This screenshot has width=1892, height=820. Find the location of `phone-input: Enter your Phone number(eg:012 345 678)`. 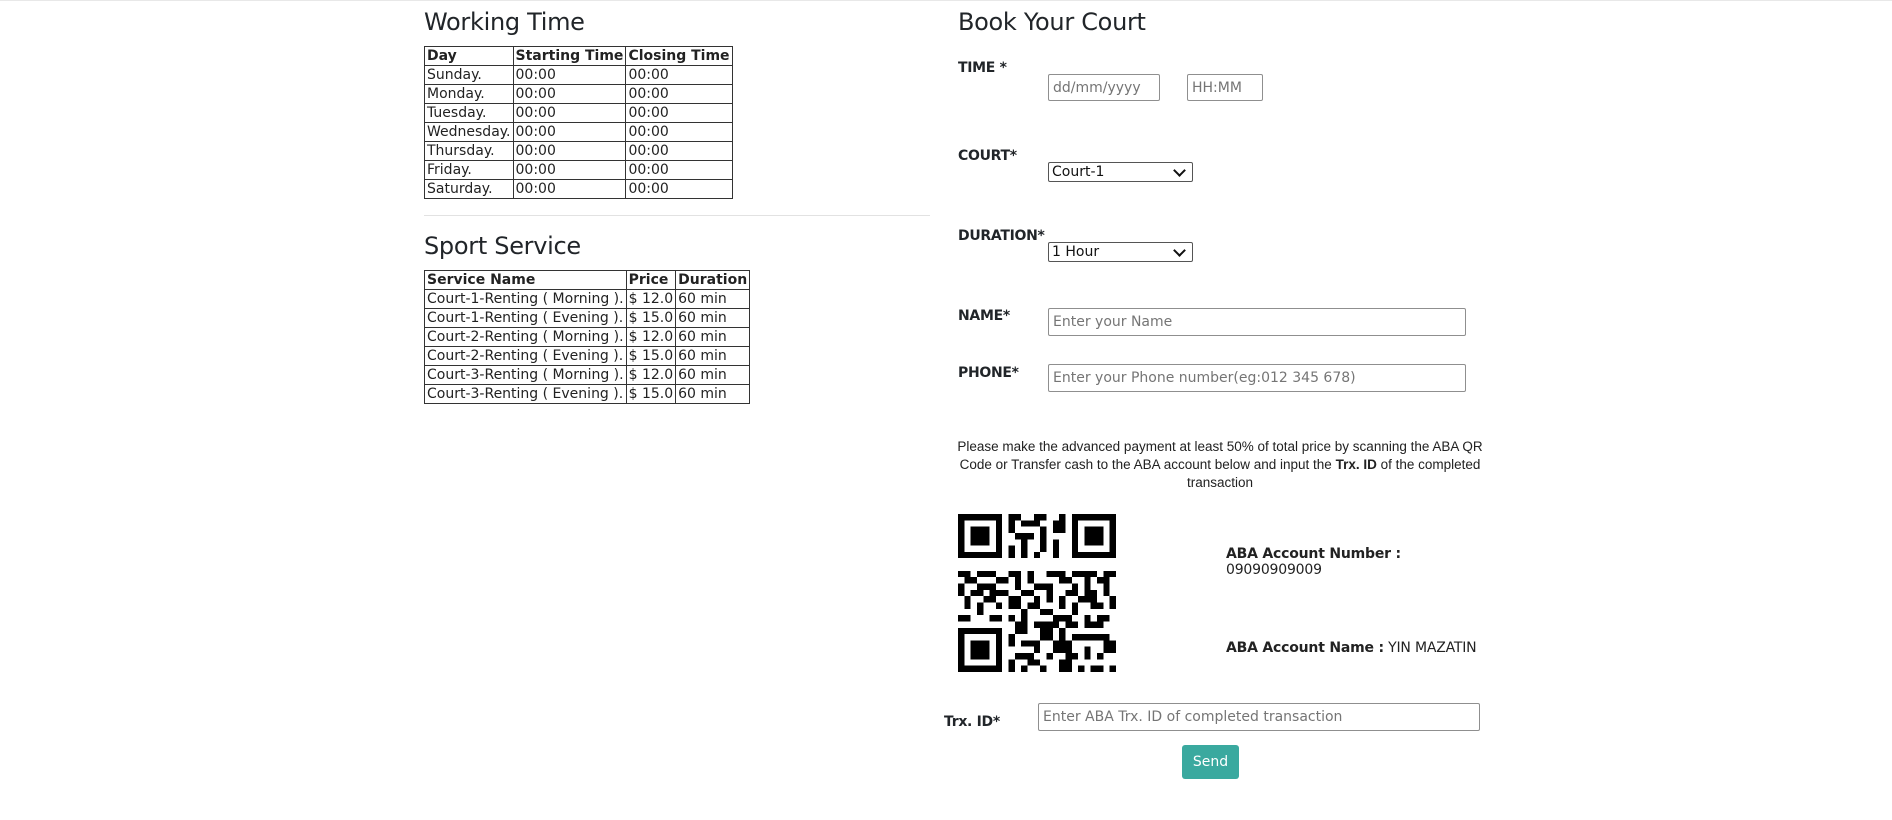

phone-input: Enter your Phone number(eg:012 345 678) is located at coordinates (1257, 378).